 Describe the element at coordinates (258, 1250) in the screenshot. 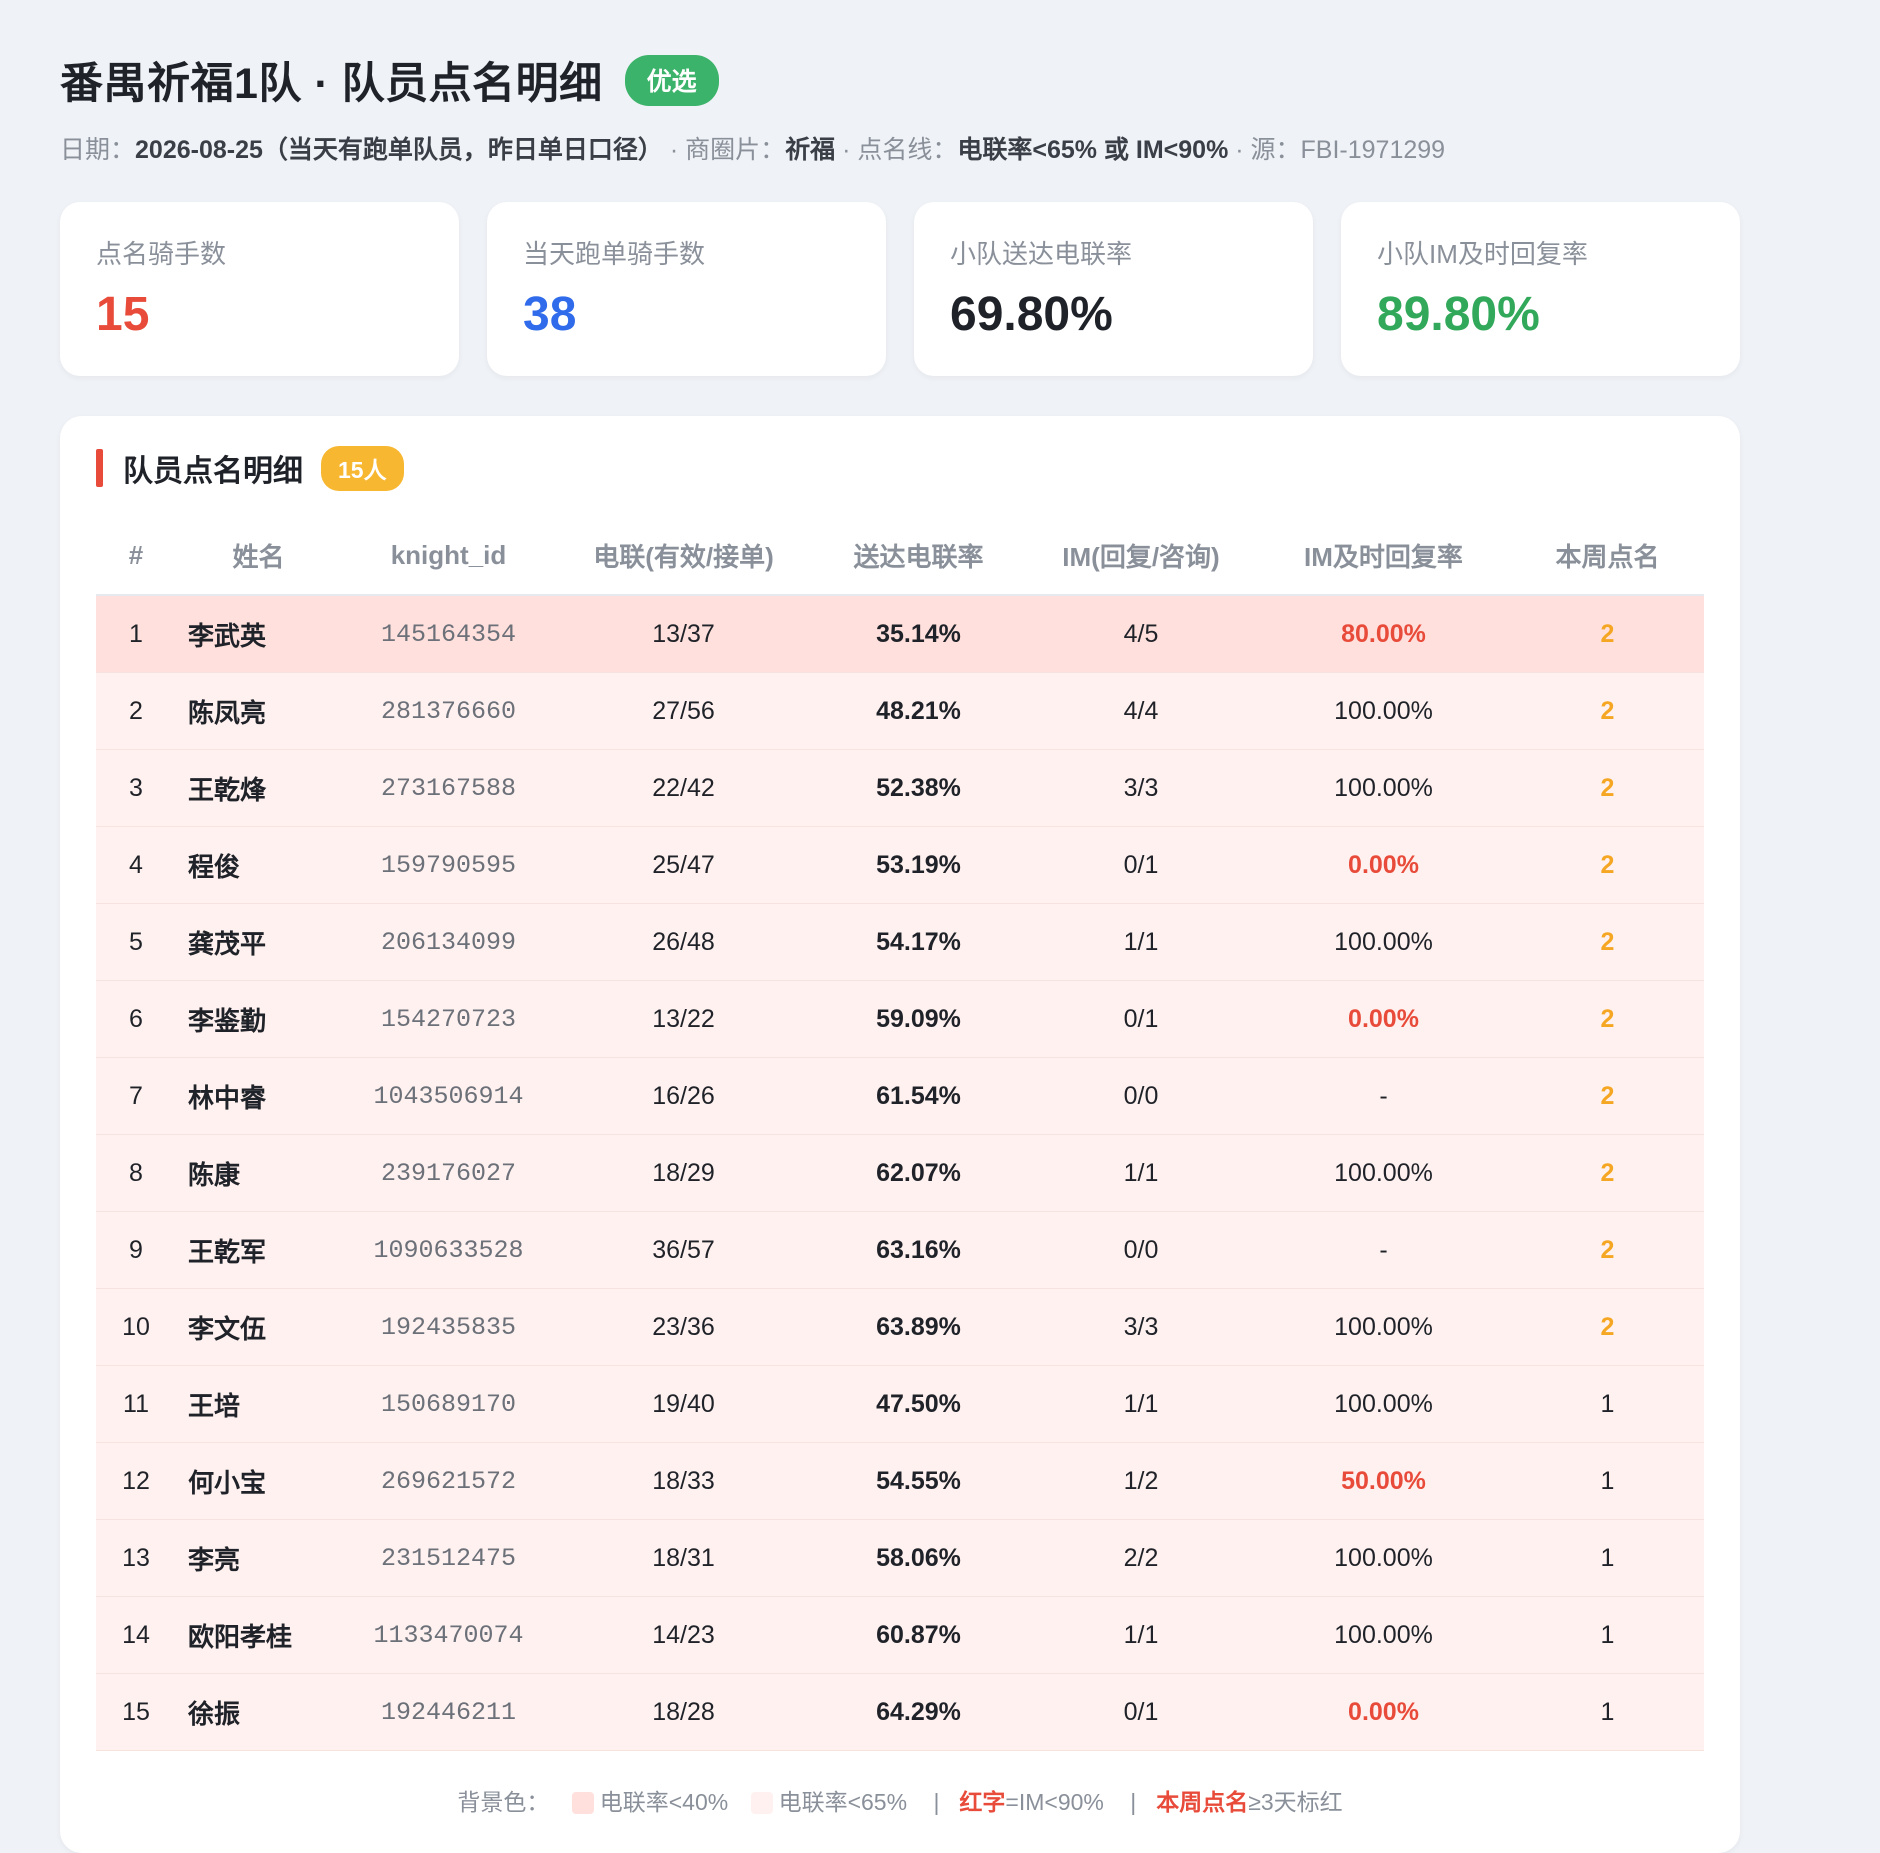

I see `cell-name: 王乾军` at that location.